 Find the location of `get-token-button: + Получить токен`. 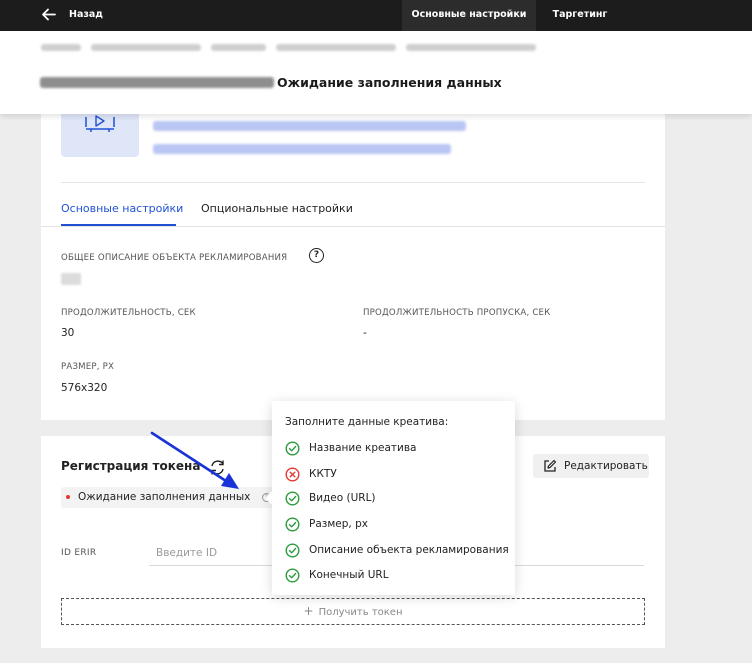

get-token-button: + Получить токен is located at coordinates (353, 611).